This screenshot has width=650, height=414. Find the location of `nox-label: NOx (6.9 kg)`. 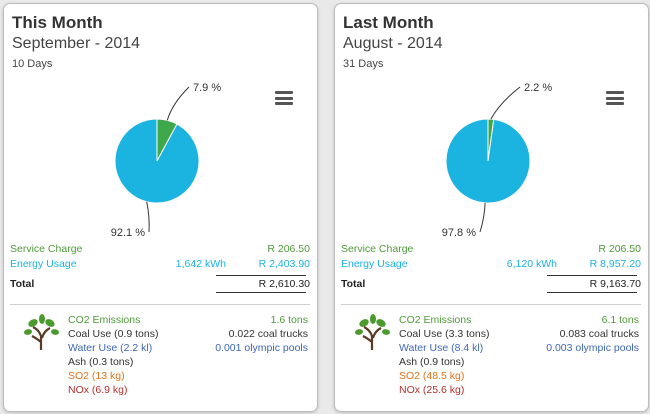

nox-label: NOx (6.9 kg) is located at coordinates (98, 390).